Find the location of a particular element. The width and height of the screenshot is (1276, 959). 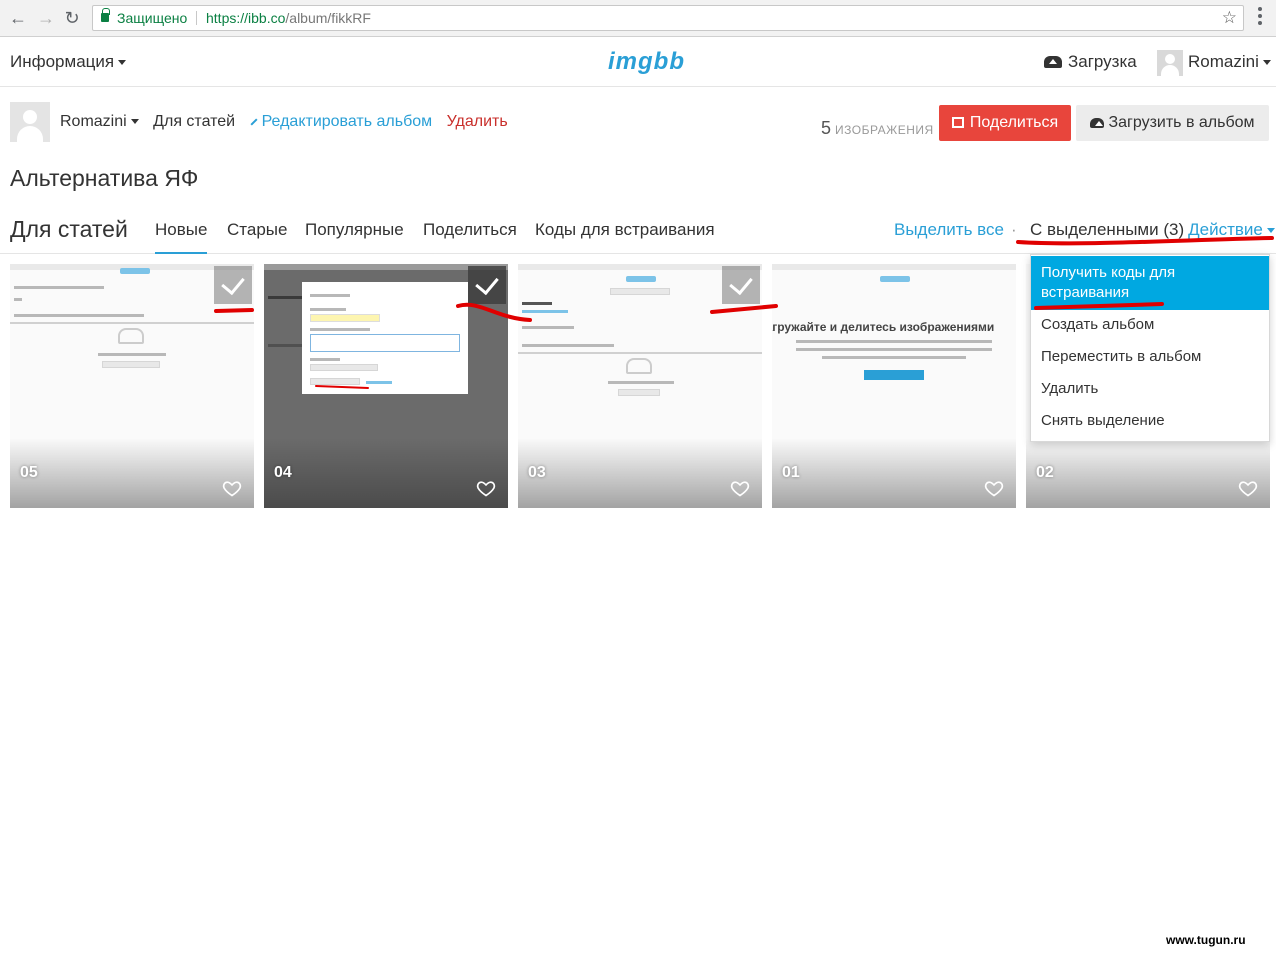

delete-album-link: Удалить is located at coordinates (477, 121).